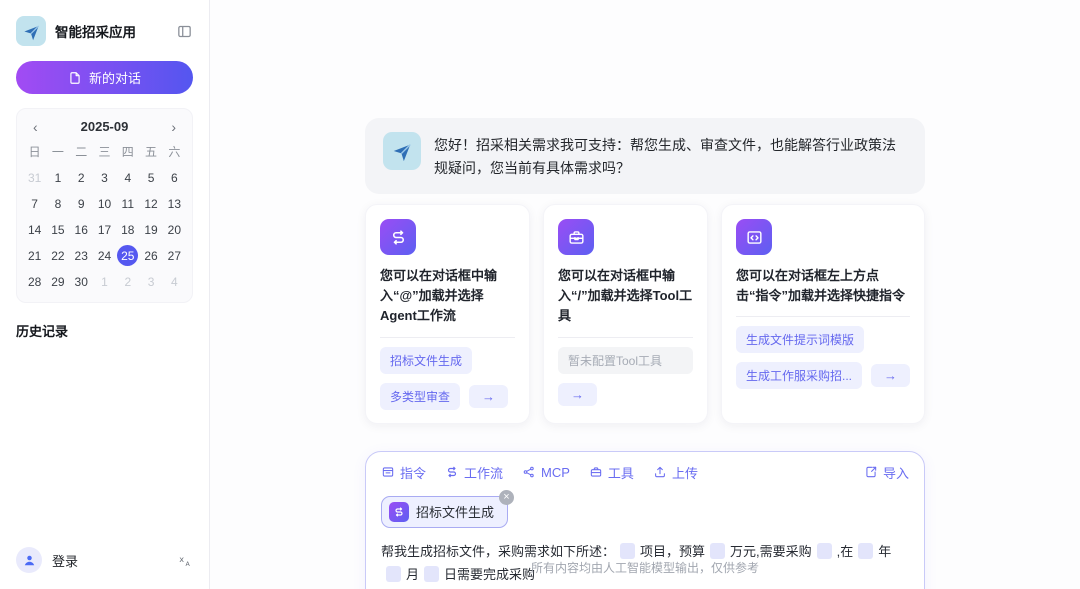  What do you see at coordinates (81, 255) in the screenshot?
I see `calendar-day: 23` at bounding box center [81, 255].